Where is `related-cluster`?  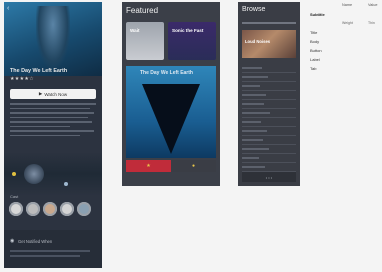
related-cluster is located at coordinates (53, 174).